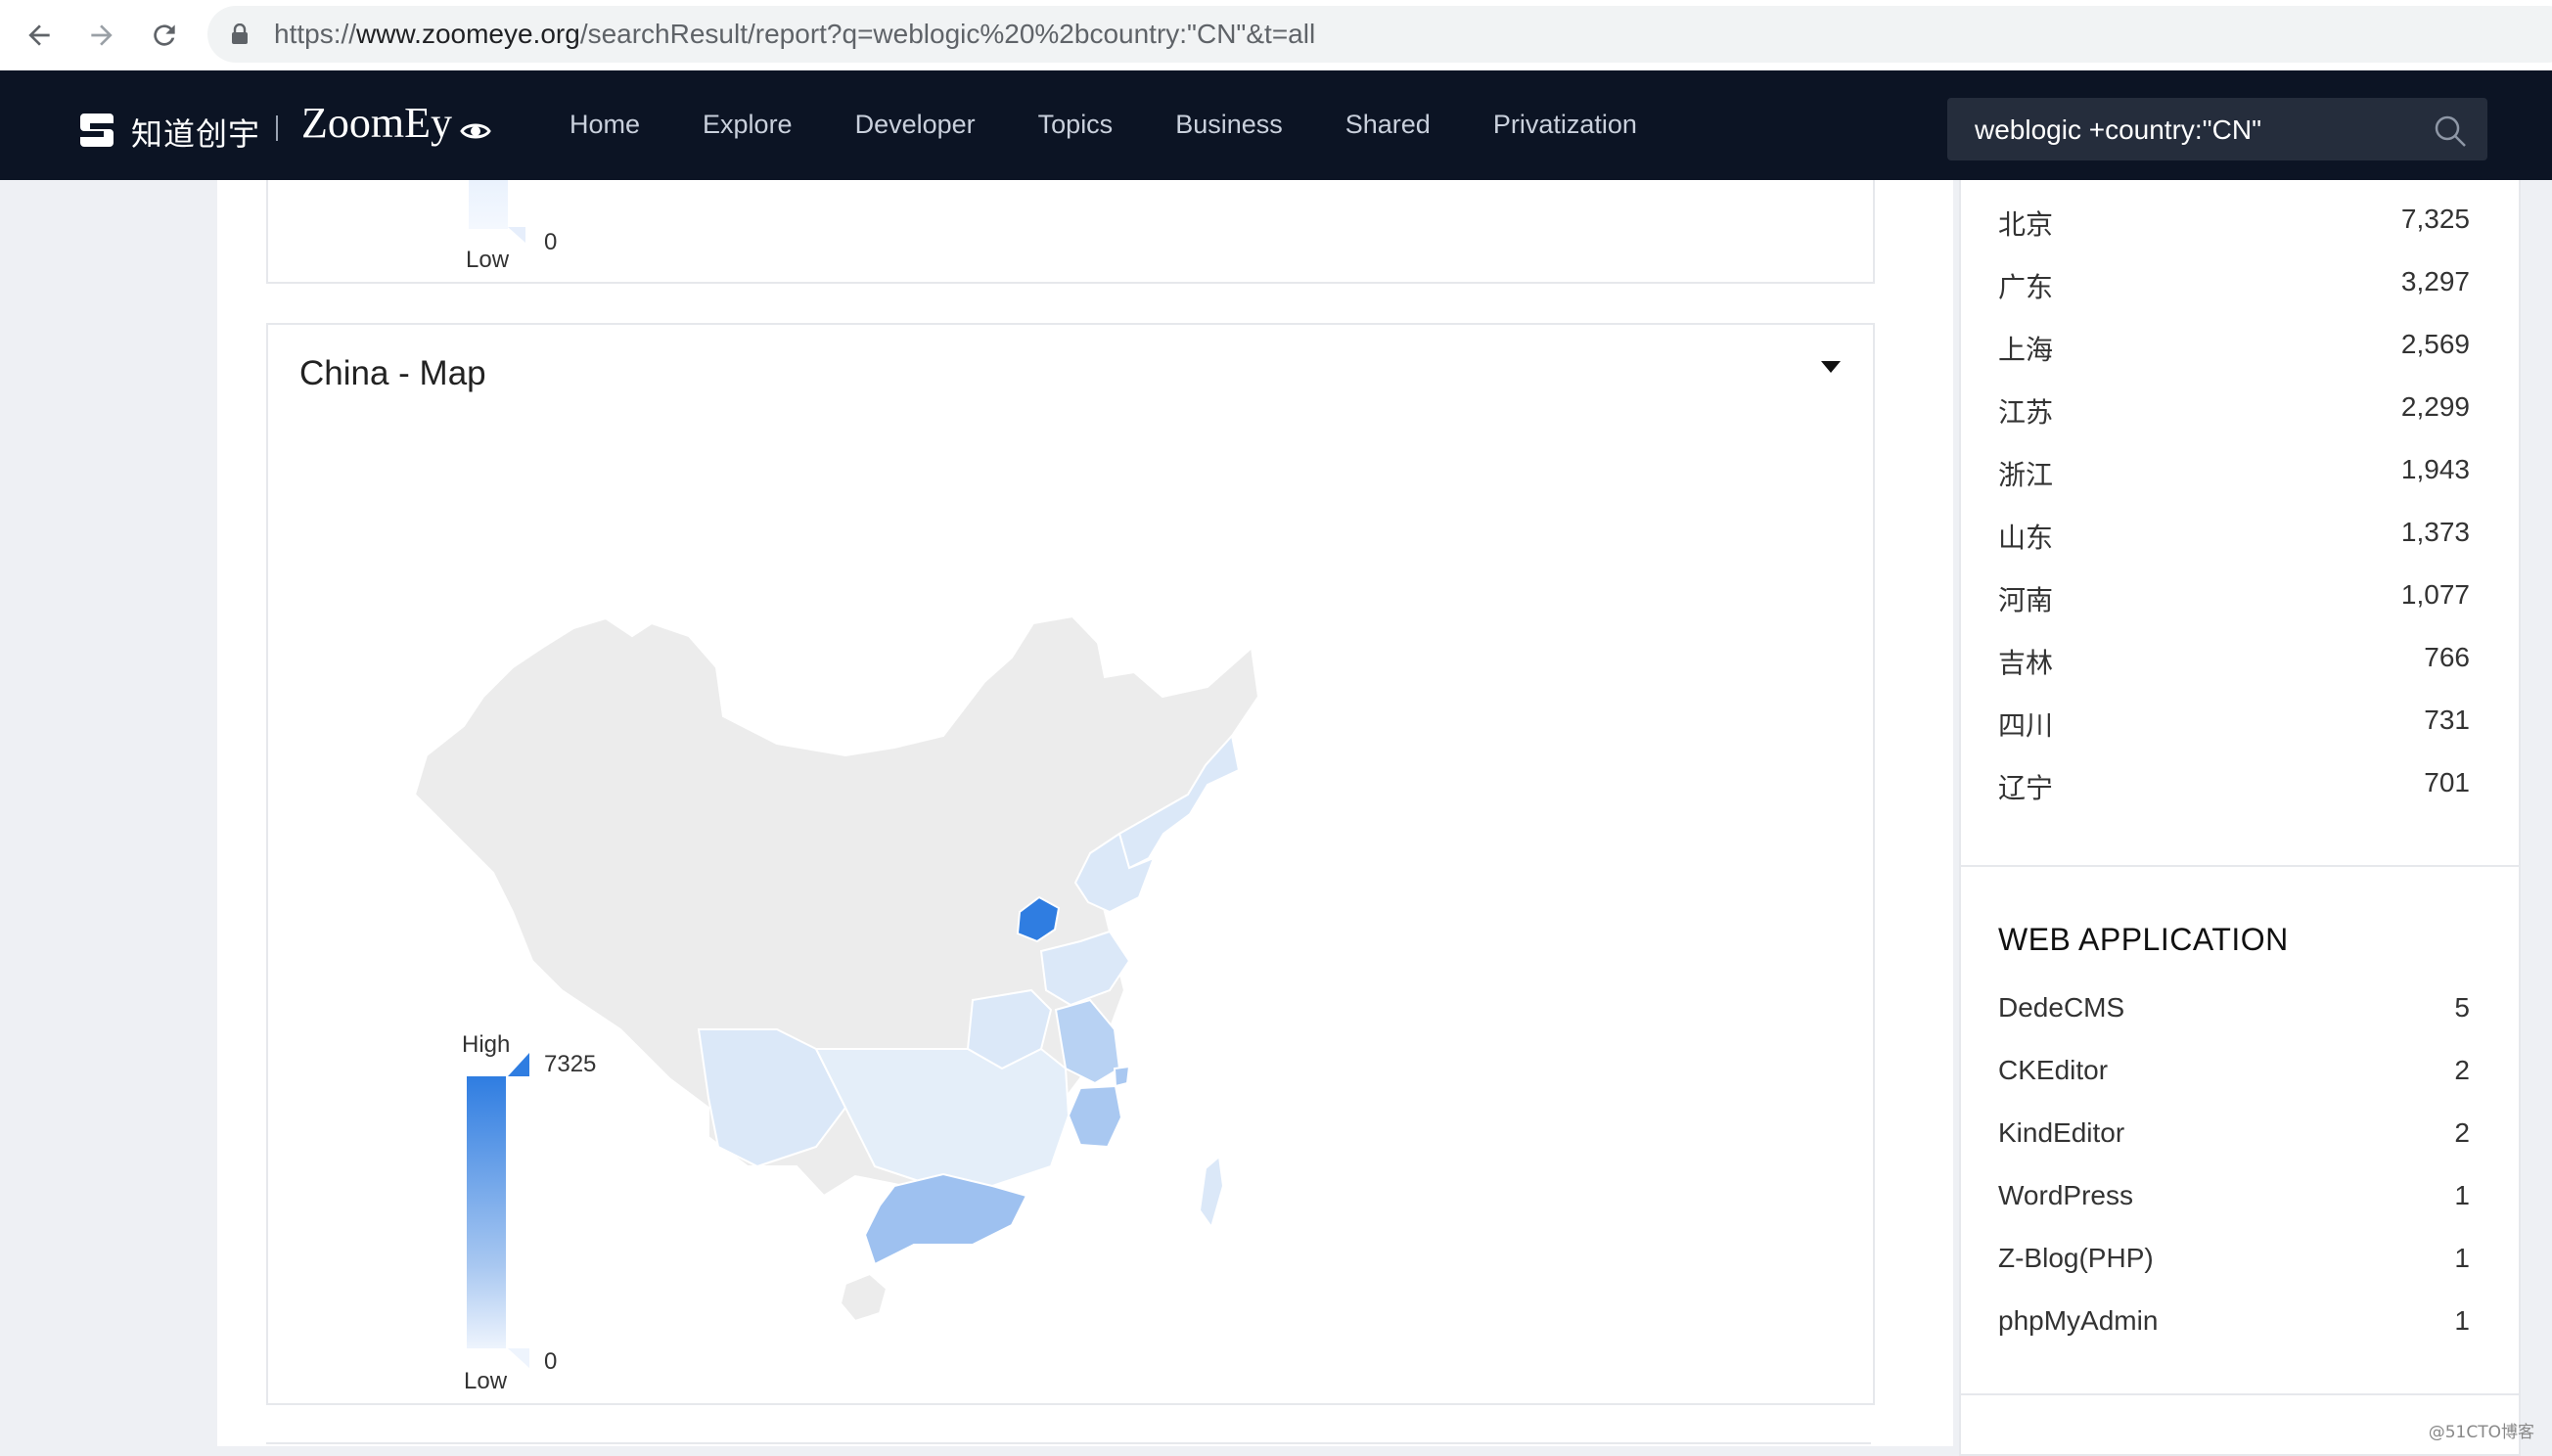 The width and height of the screenshot is (2552, 1456). Describe the element at coordinates (1229, 125) in the screenshot. I see `nav-business: Business` at that location.